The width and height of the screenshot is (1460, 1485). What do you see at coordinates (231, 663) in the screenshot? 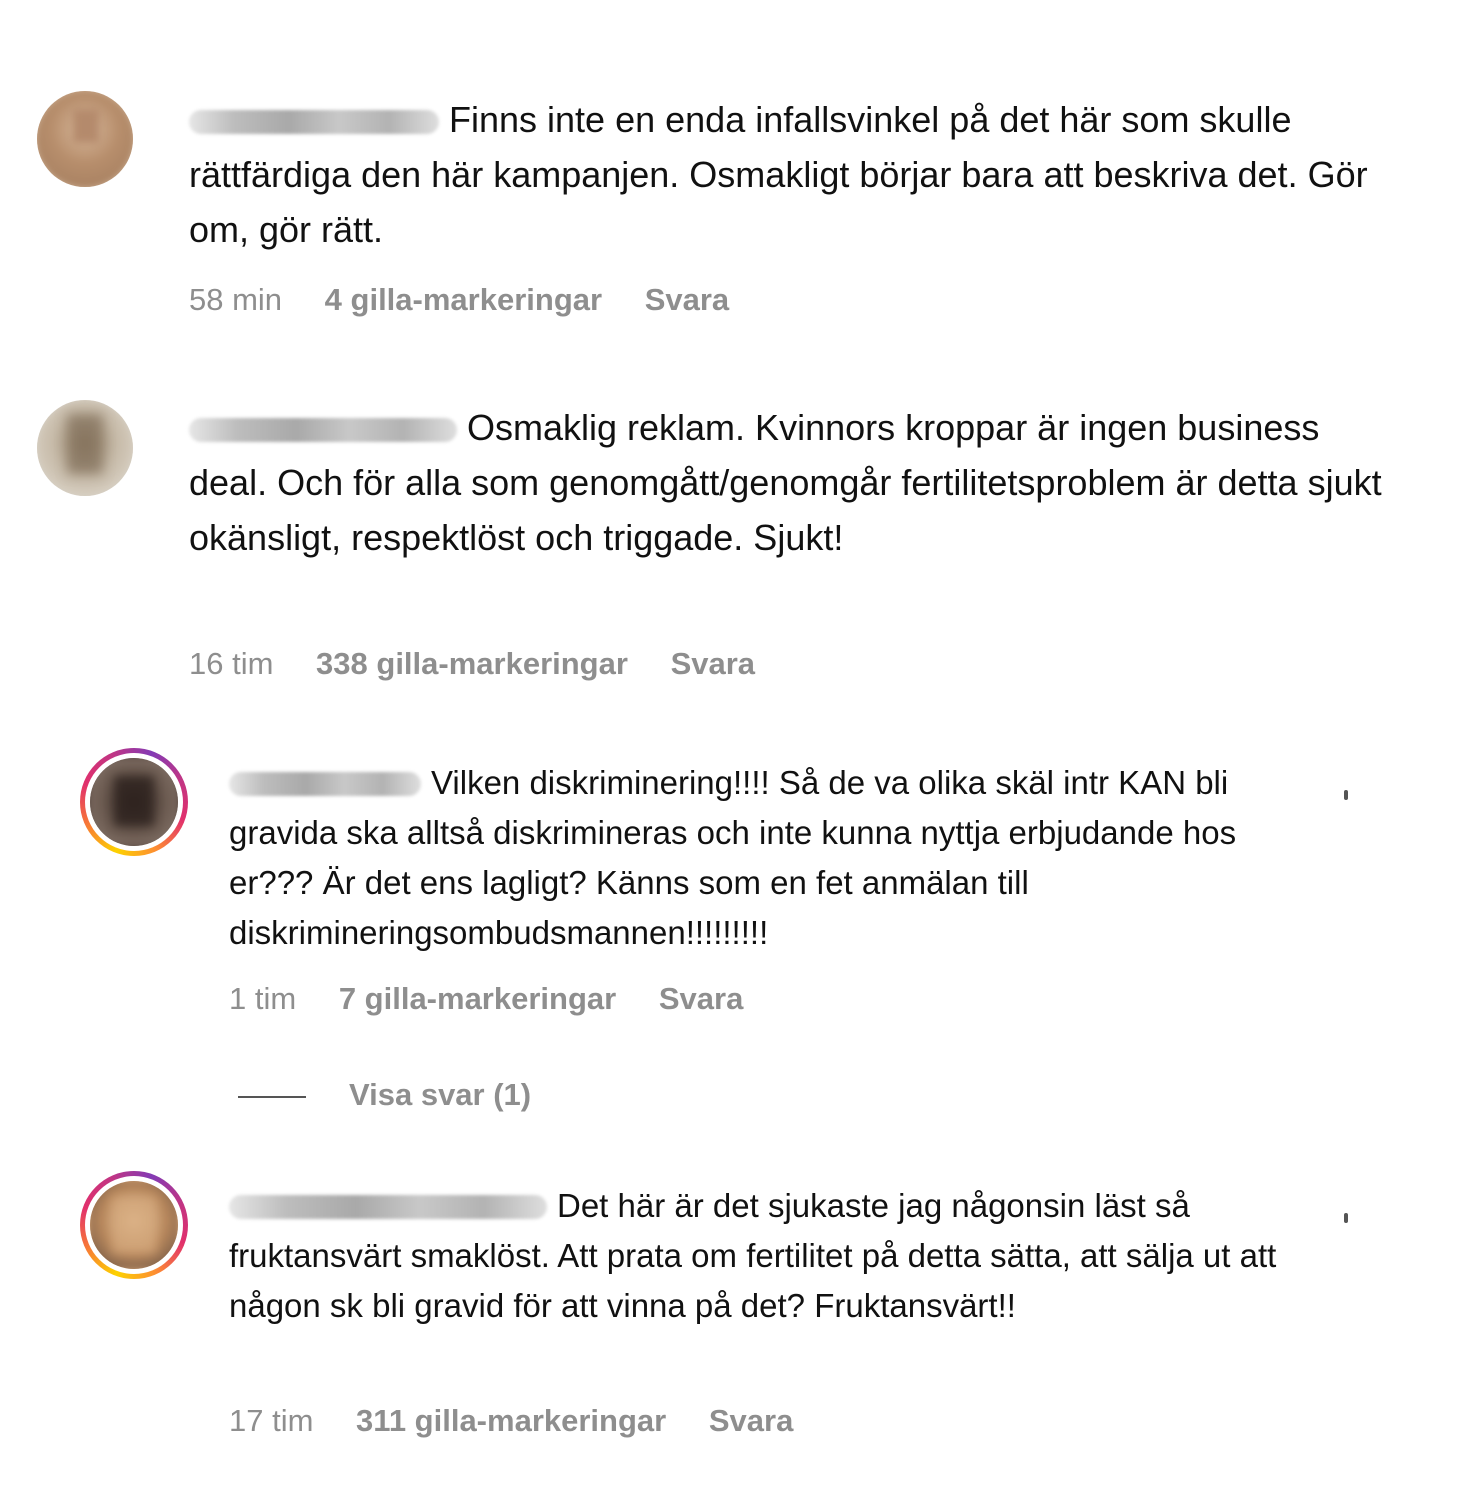
I see `comment-time: 16 tim` at bounding box center [231, 663].